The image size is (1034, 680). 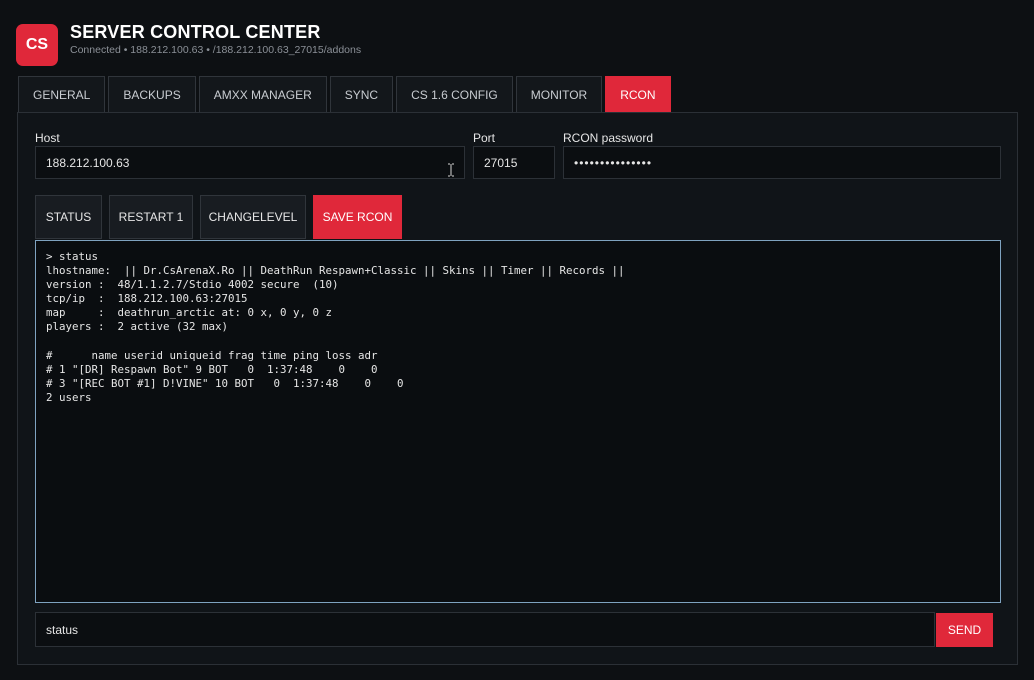 What do you see at coordinates (47, 138) in the screenshot?
I see `host-label: Host` at bounding box center [47, 138].